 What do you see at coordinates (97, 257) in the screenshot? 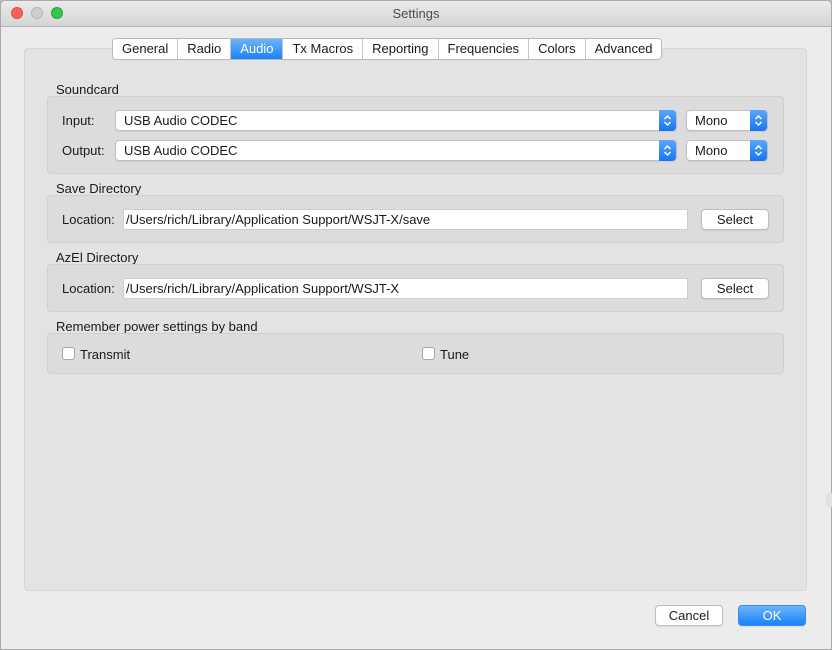
I see `azel-directory-title: AzEl Directory` at bounding box center [97, 257].